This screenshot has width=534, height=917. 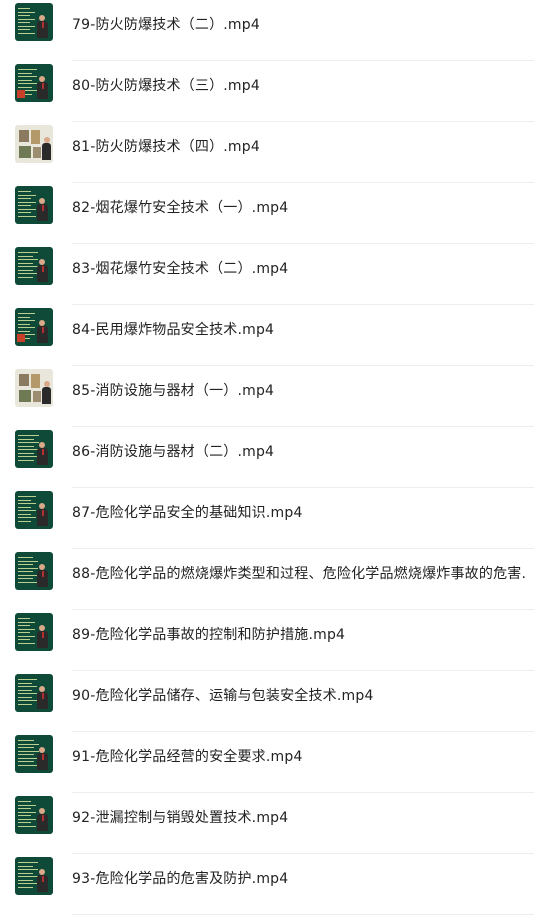 I want to click on file-row: 79-防火防爆技术（二）.mp4, so click(x=267, y=30).